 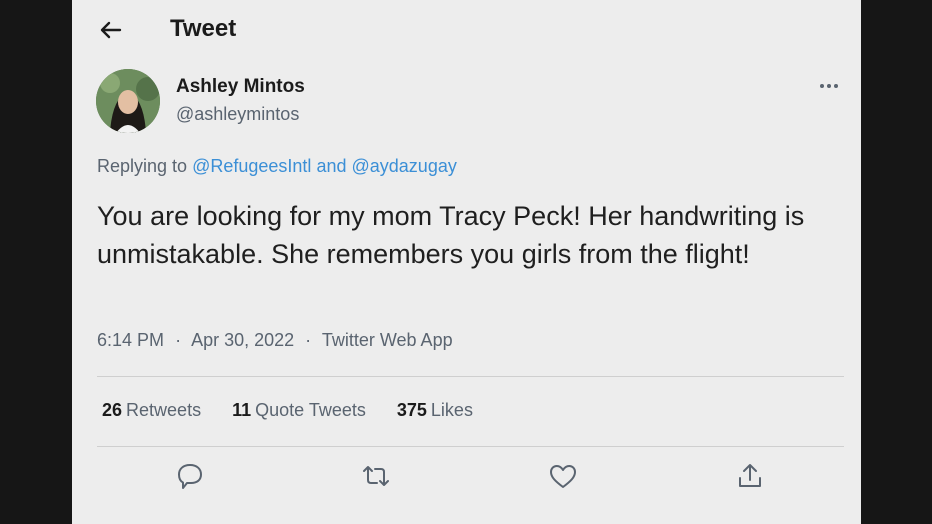 I want to click on quote-tweets-count: 11, so click(x=242, y=410).